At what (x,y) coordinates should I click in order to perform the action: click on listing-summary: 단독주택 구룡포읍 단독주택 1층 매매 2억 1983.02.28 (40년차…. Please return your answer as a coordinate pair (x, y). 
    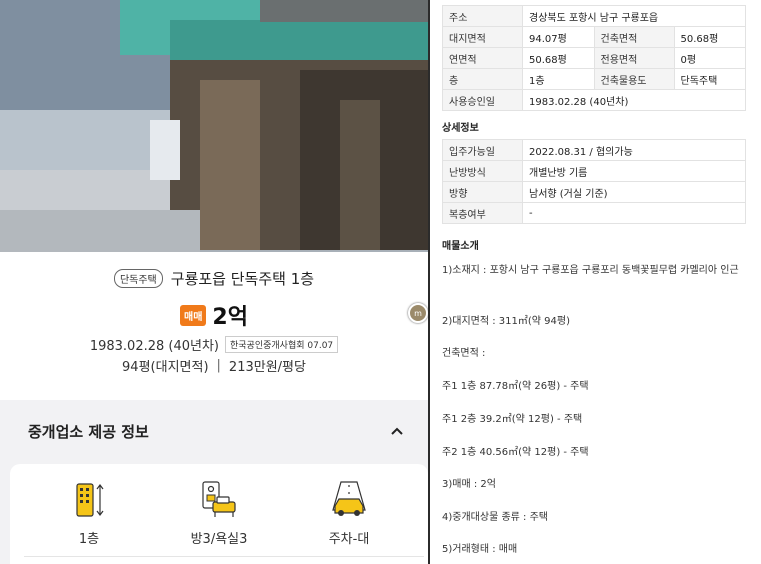
    Looking at the image, I should click on (214, 326).